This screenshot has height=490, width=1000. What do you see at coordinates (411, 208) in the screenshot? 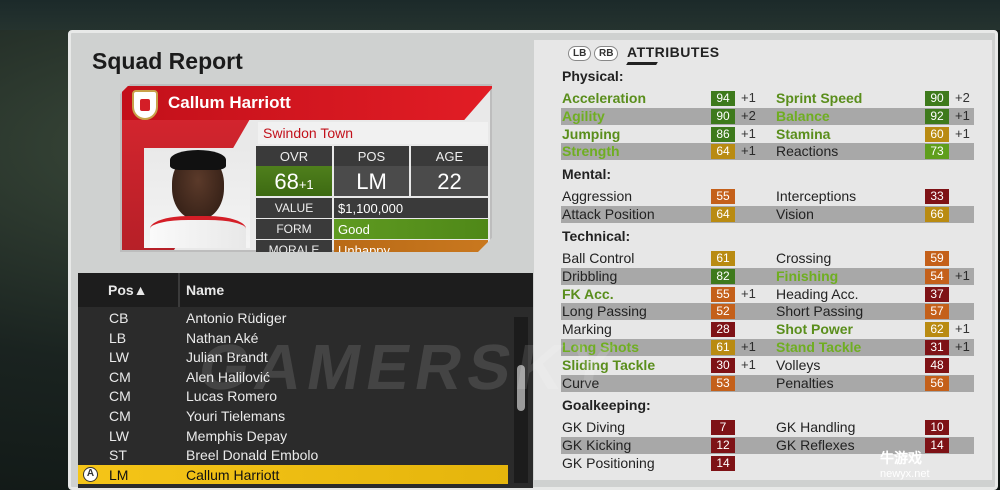
I see `value-amount: $1,100,000` at bounding box center [411, 208].